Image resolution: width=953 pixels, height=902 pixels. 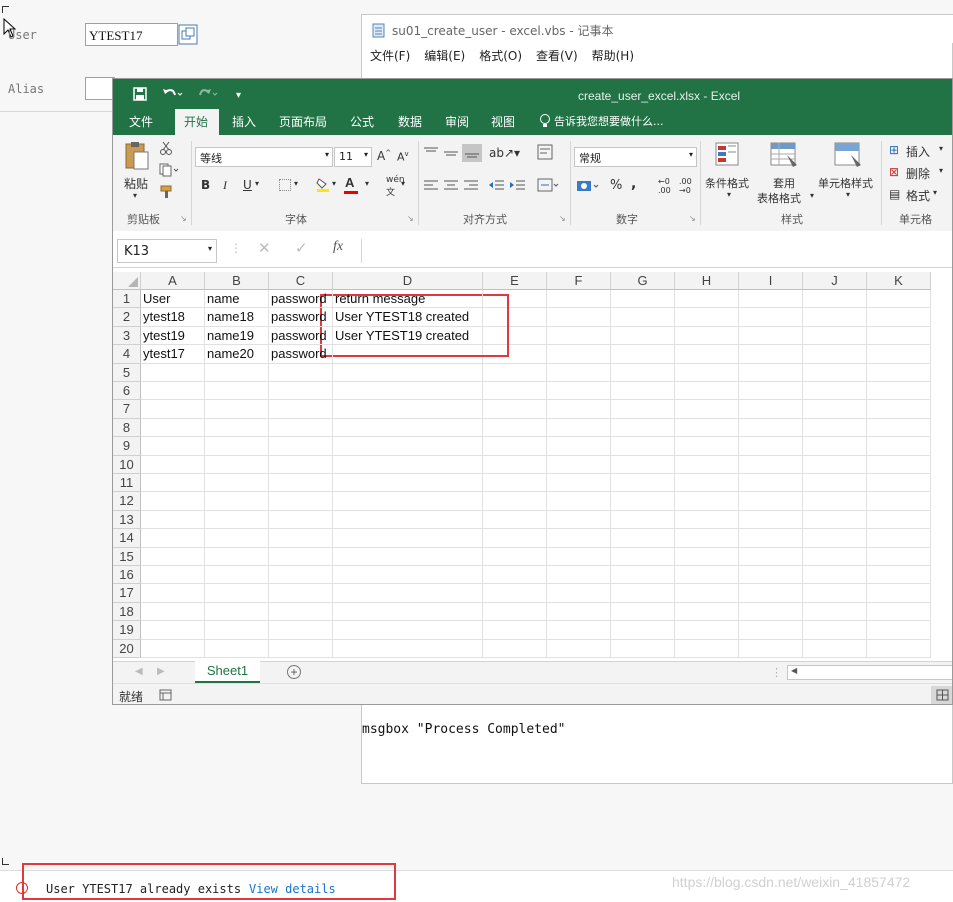 What do you see at coordinates (127, 575) in the screenshot?
I see `row-header: 16` at bounding box center [127, 575].